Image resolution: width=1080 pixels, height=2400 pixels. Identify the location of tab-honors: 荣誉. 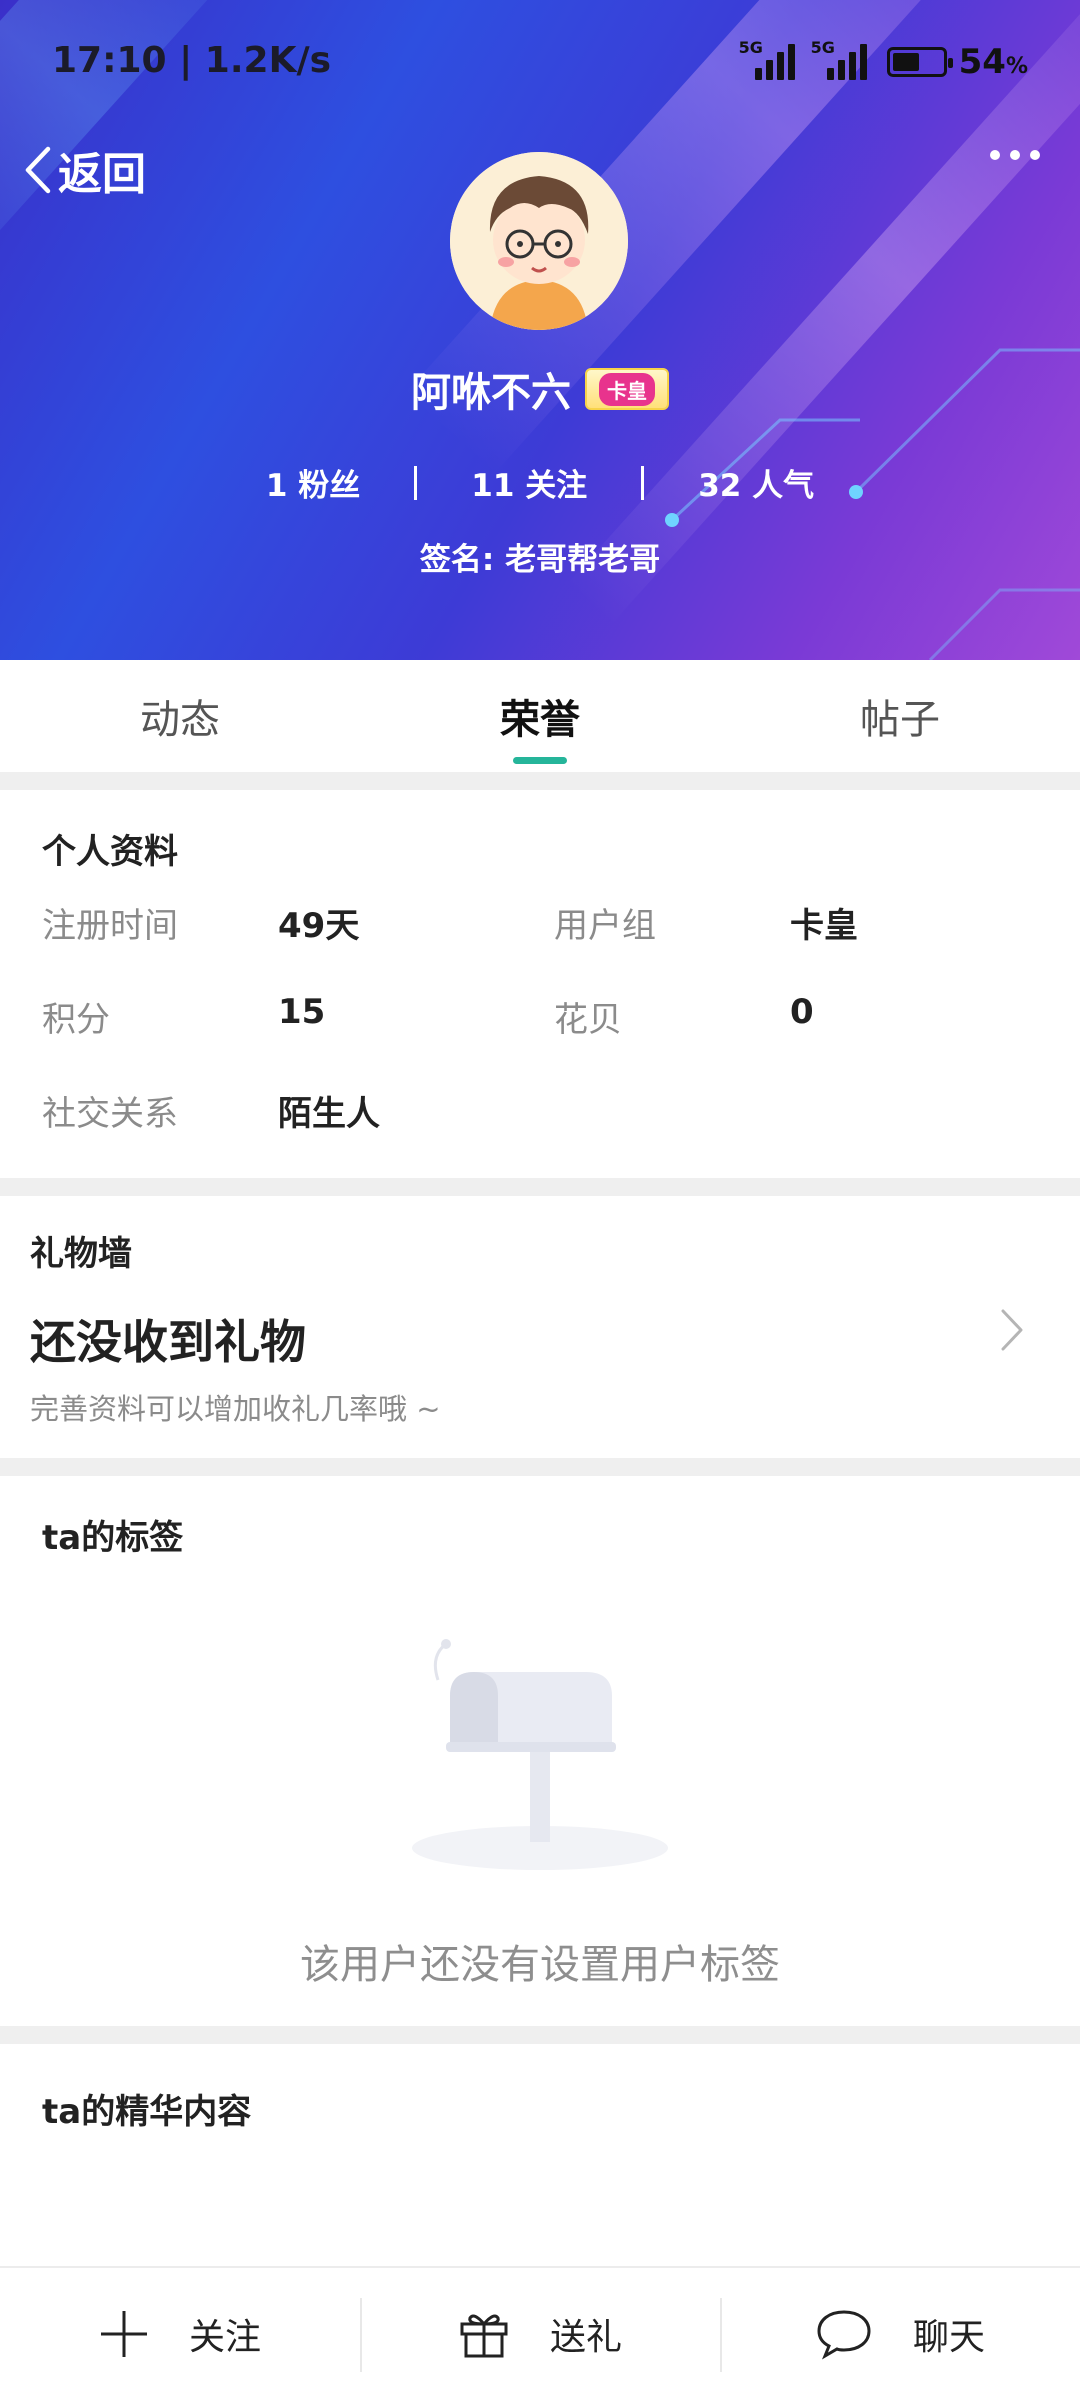
(540, 716).